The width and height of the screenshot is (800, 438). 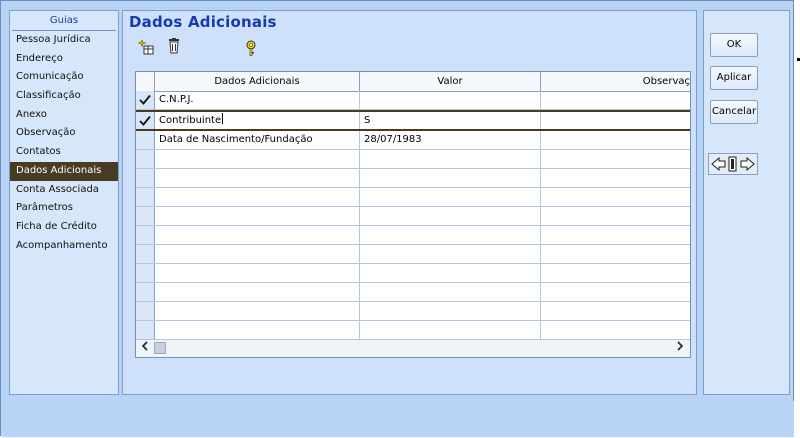 What do you see at coordinates (64, 77) in the screenshot?
I see `tab-comunicacao: Comunicação` at bounding box center [64, 77].